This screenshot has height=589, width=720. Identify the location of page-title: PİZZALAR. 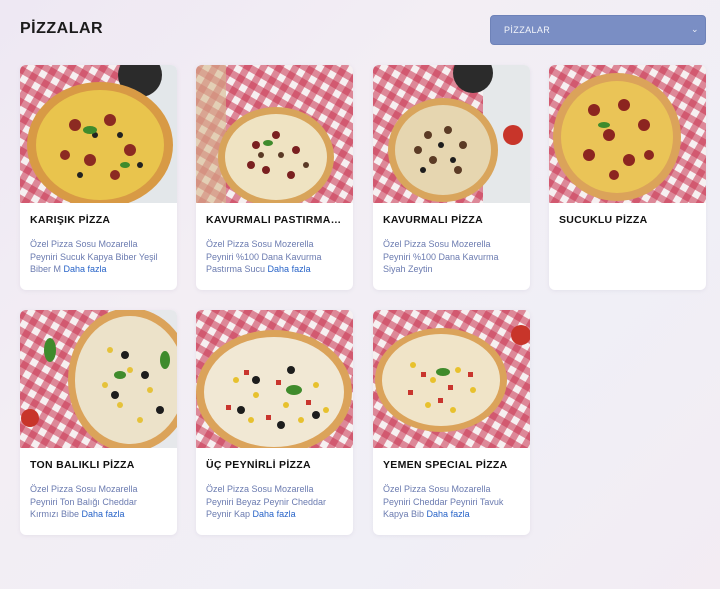
(62, 28).